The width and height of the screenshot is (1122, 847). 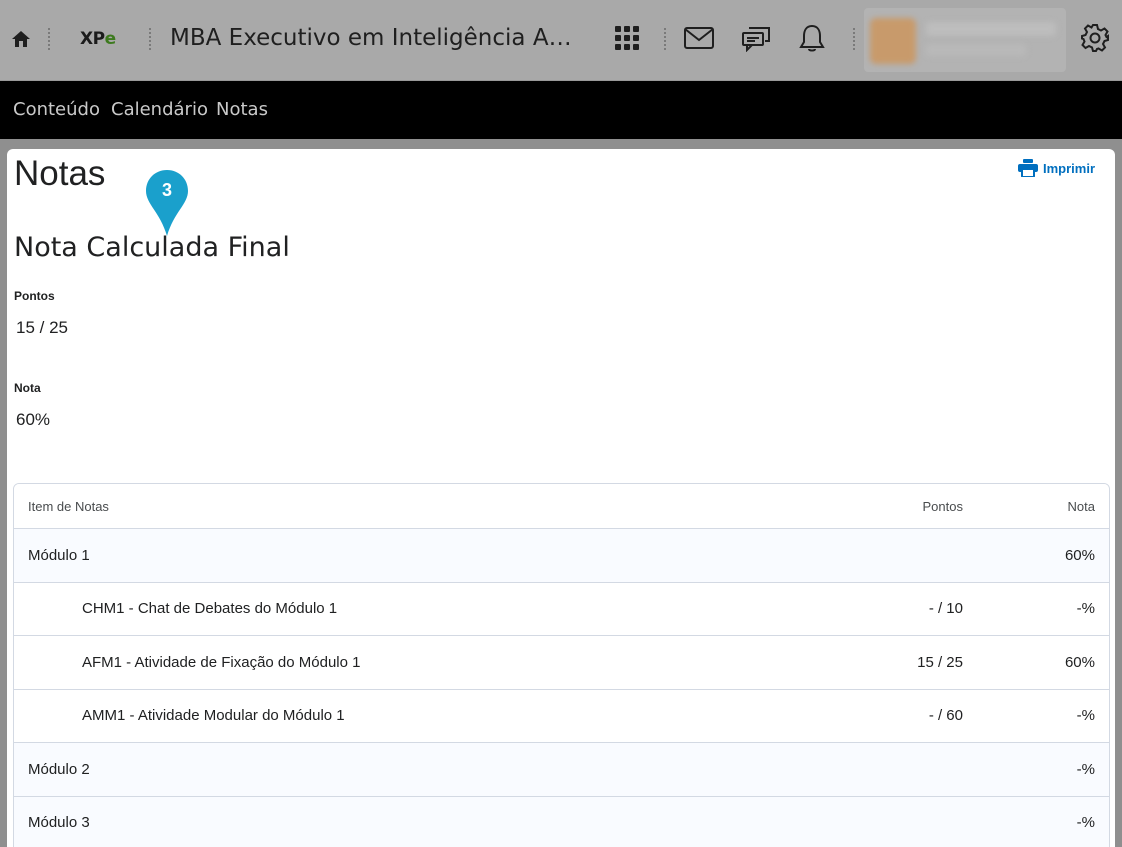 I want to click on table-row-module: Módulo 1 60%, so click(x=561, y=556).